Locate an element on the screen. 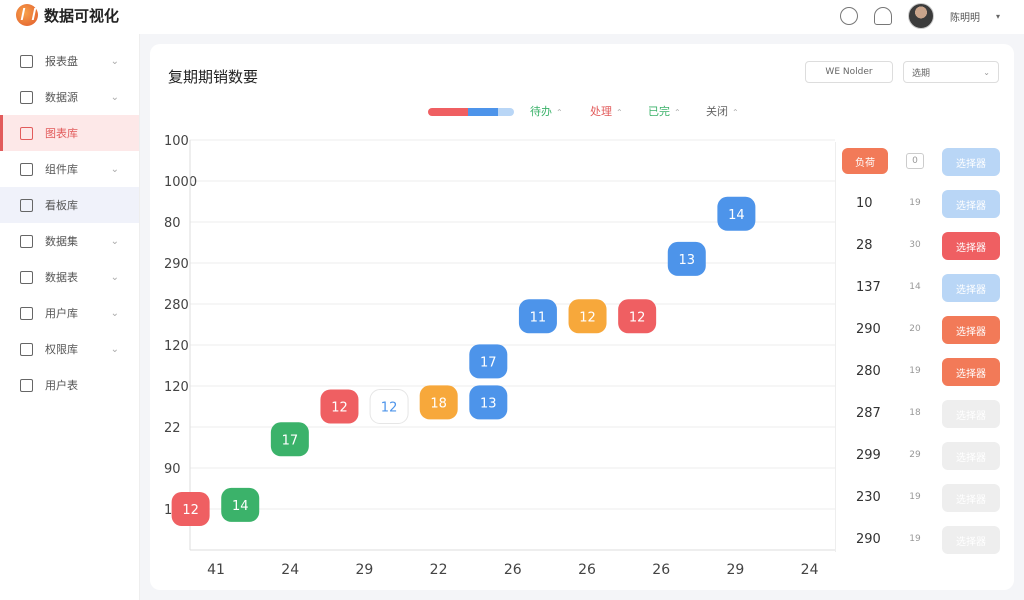 Image resolution: width=1024 pixels, height=600 pixels. data-label-2: 17 is located at coordinates (290, 440).